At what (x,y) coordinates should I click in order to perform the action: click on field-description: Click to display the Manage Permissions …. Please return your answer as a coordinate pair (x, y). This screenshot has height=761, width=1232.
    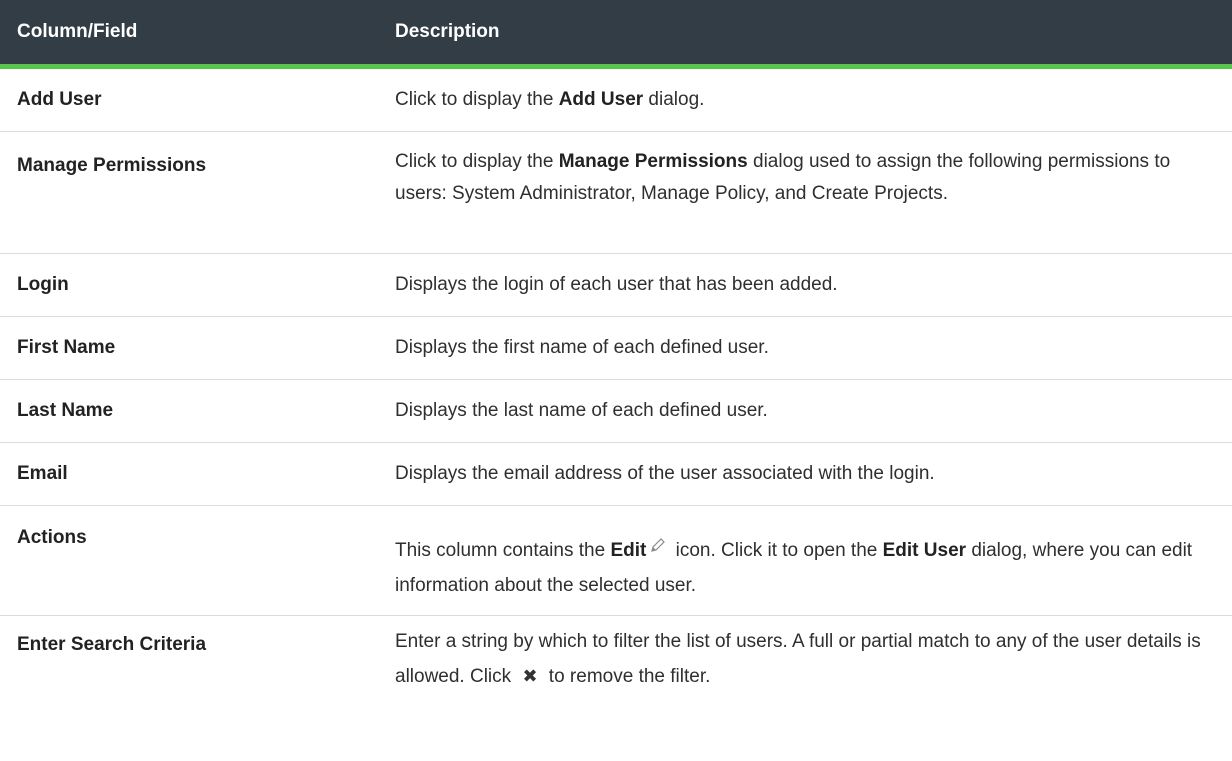
    Looking at the image, I should click on (783, 177).